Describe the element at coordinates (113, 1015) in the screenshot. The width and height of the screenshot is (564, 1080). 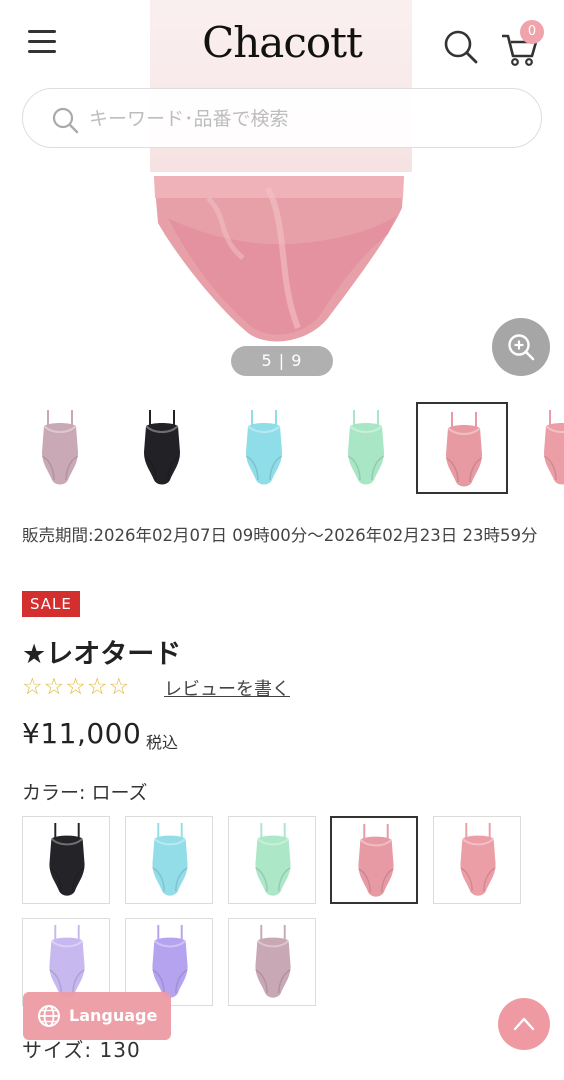
I see `language-label: Language` at that location.